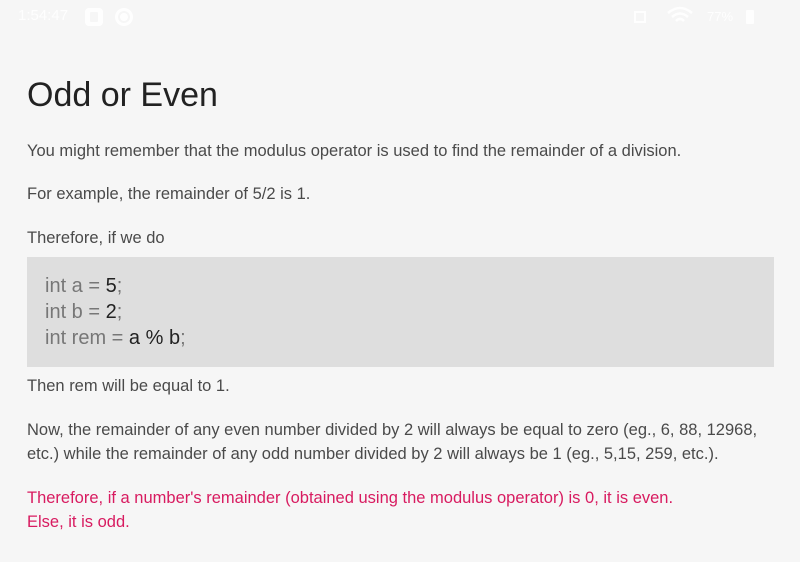 Image resolution: width=800 pixels, height=562 pixels. I want to click on sync-icon, so click(124, 17).